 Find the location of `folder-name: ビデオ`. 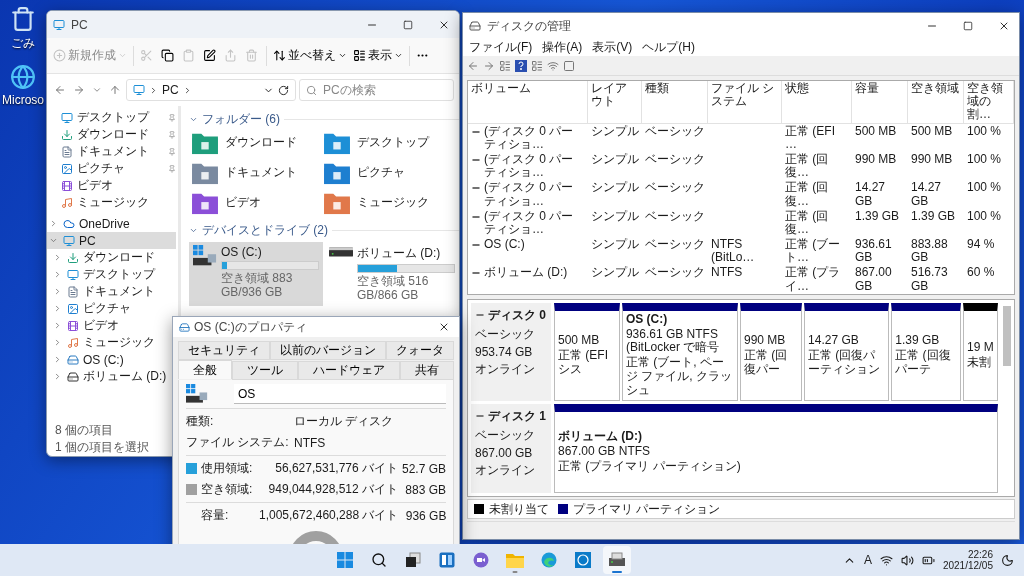

folder-name: ビデオ is located at coordinates (243, 201).